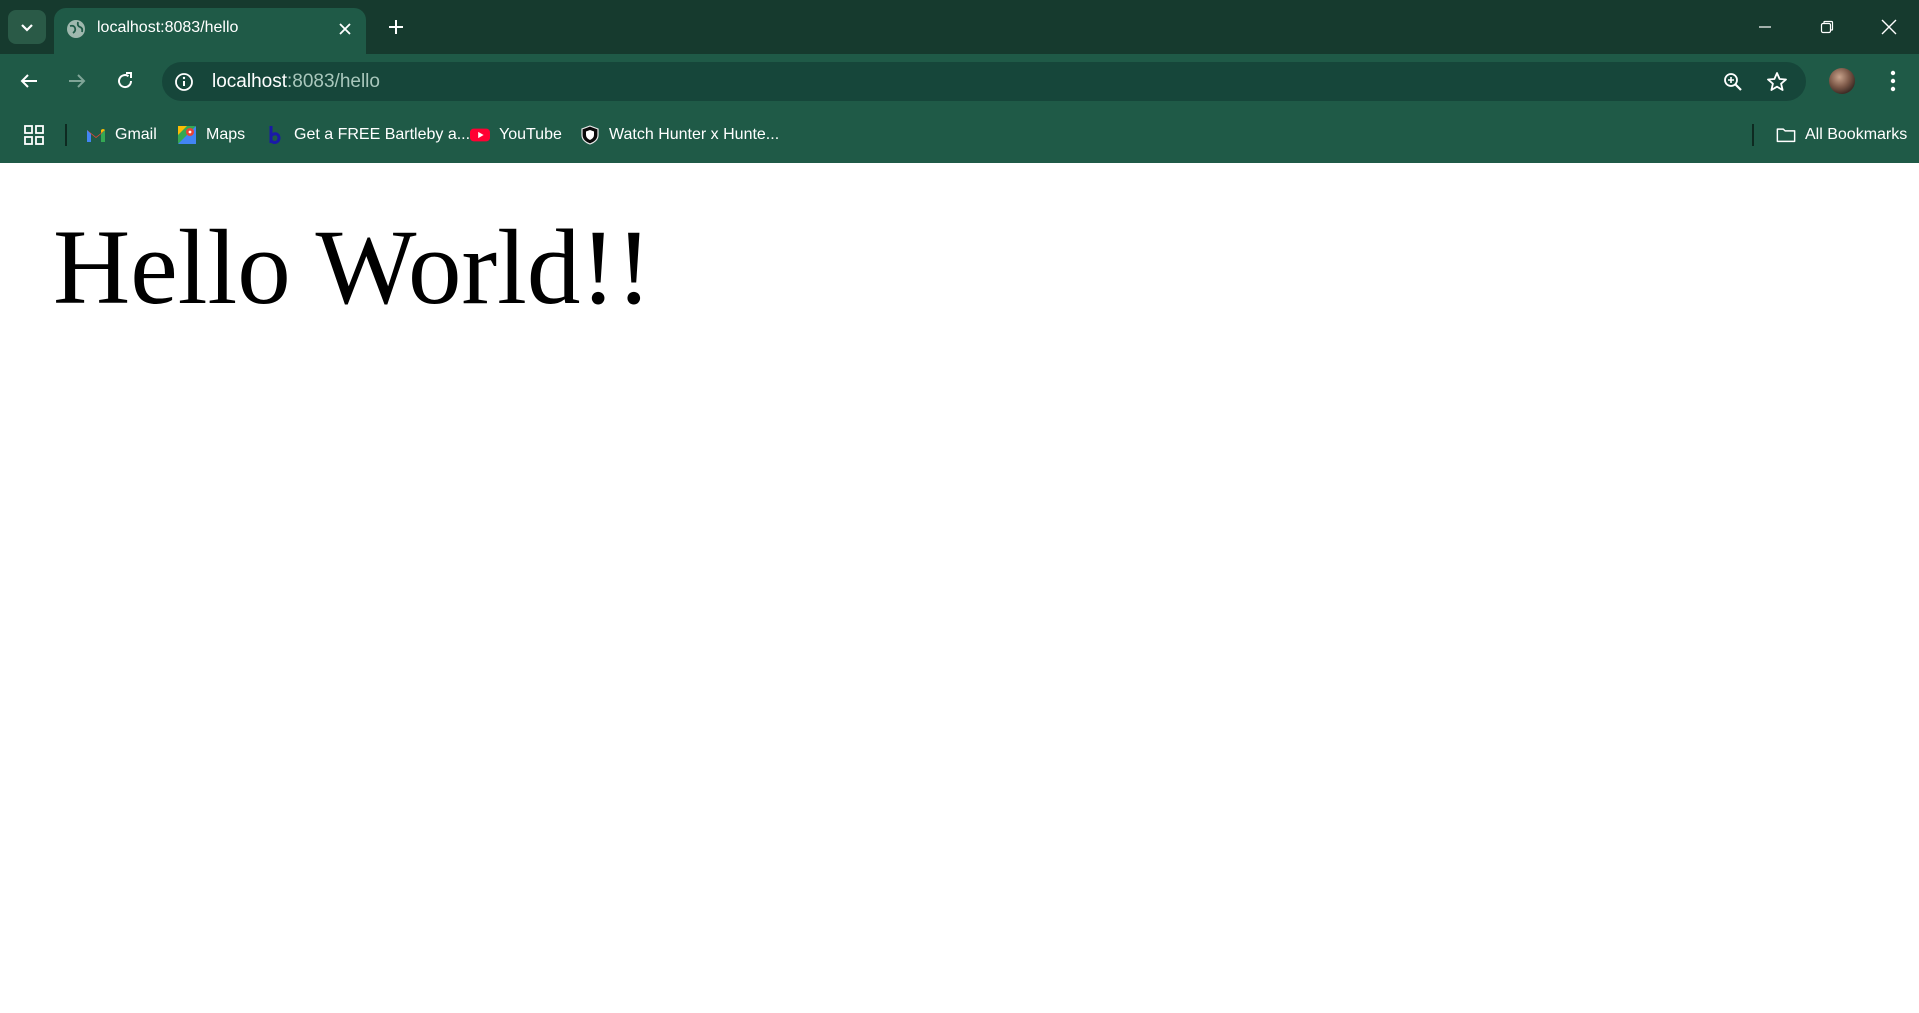 Image resolution: width=1919 pixels, height=1013 pixels. Describe the element at coordinates (76, 29) in the screenshot. I see `globe-icon` at that location.